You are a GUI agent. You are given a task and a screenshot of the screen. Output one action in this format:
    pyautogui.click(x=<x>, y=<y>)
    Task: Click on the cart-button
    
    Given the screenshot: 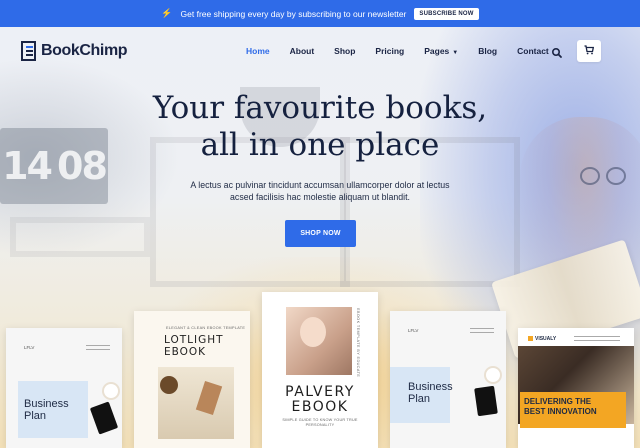 What is the action you would take?
    pyautogui.click(x=589, y=51)
    